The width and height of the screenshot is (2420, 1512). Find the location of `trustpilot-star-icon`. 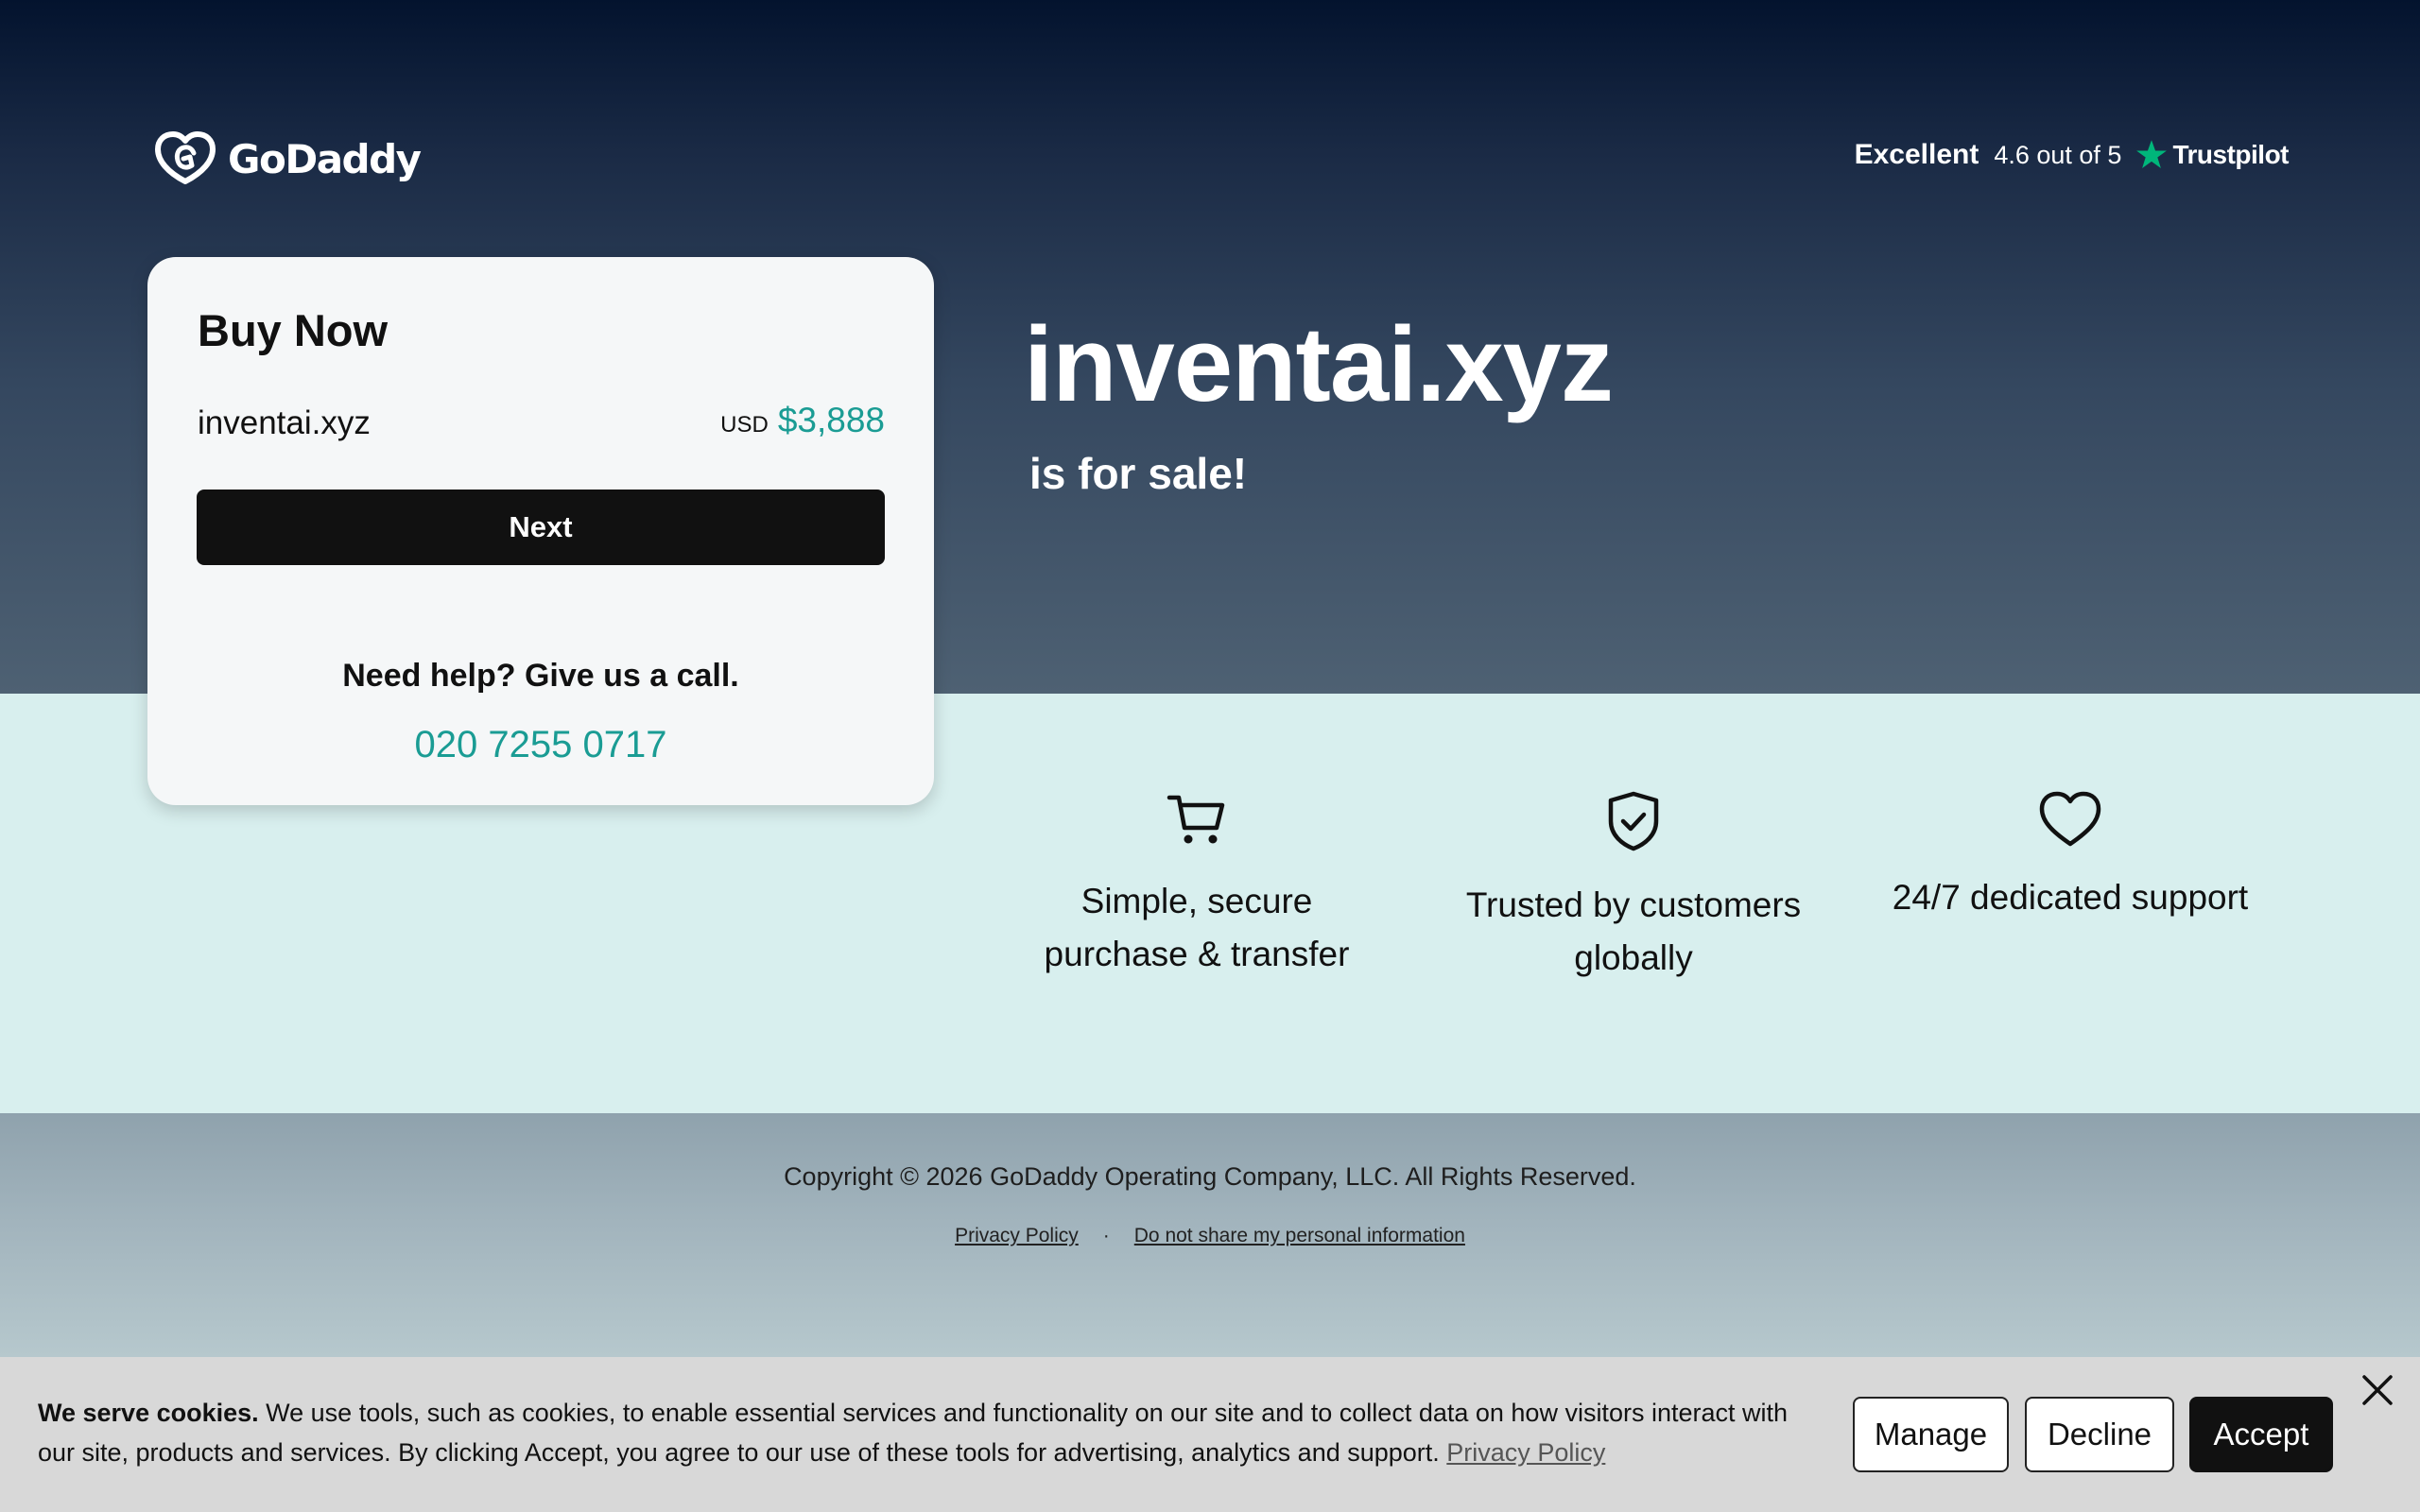

trustpilot-star-icon is located at coordinates (2152, 154).